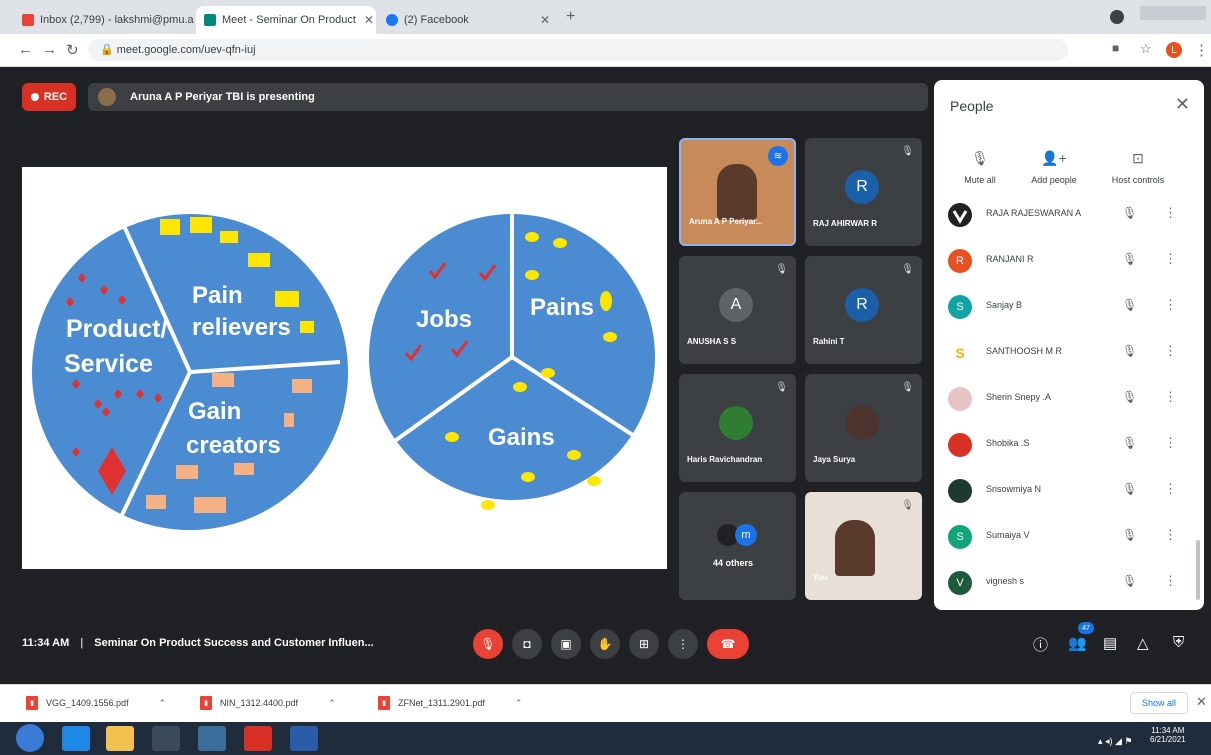  What do you see at coordinates (644, 644) in the screenshot?
I see `present-button: ⊞` at bounding box center [644, 644].